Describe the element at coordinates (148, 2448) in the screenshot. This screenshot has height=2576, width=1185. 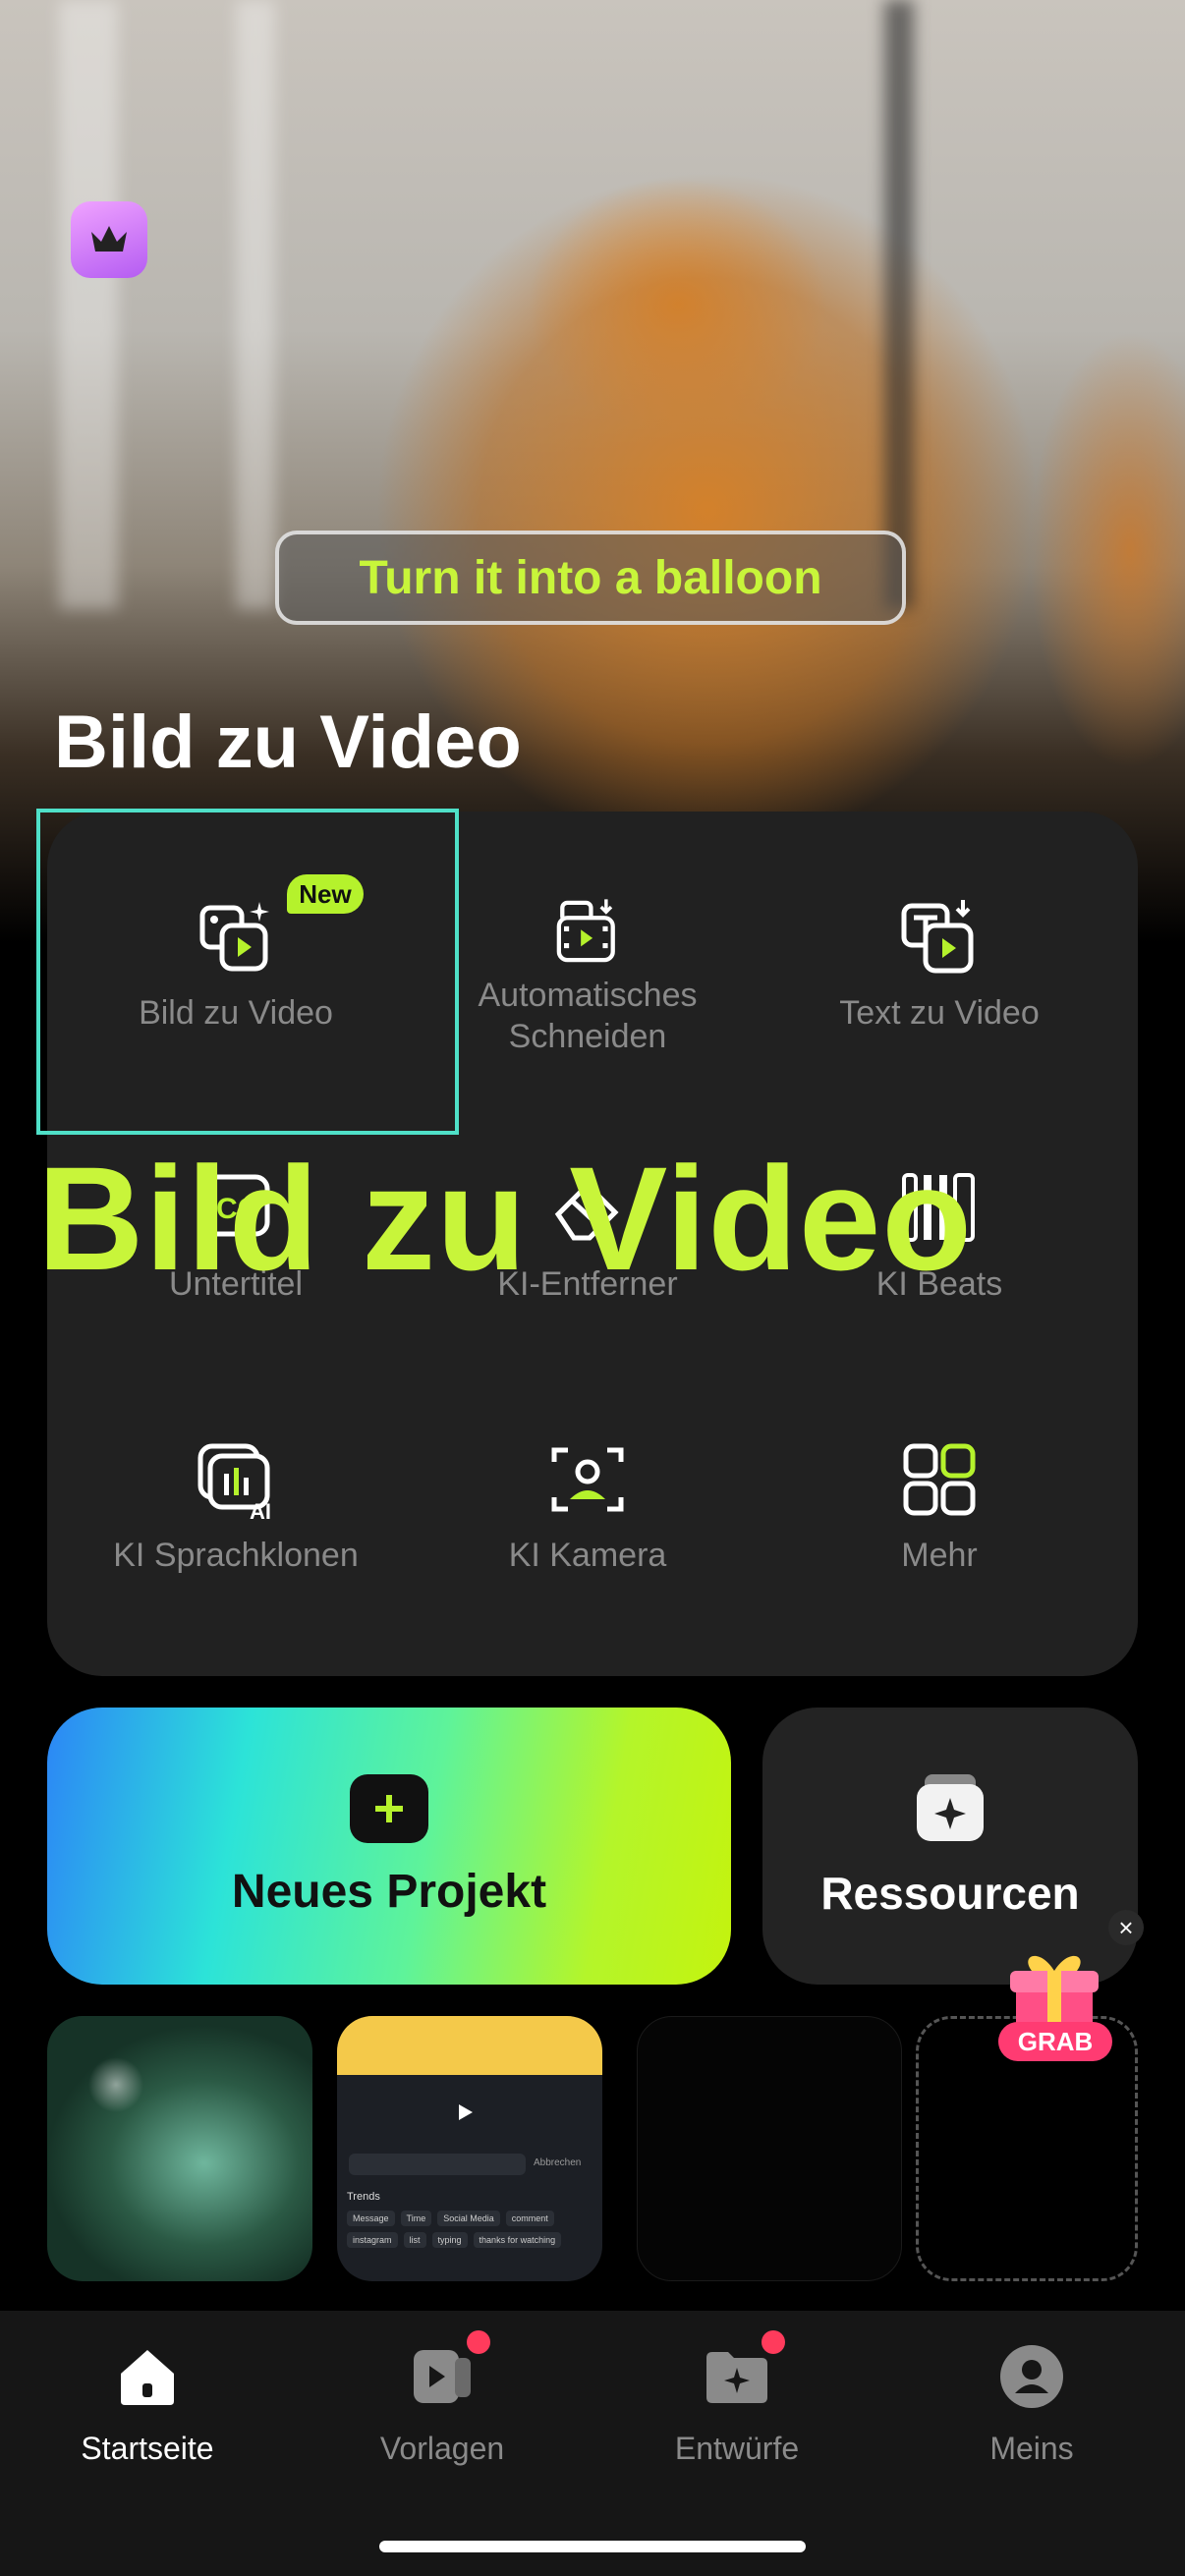
I see `tab-label: Startseite` at that location.